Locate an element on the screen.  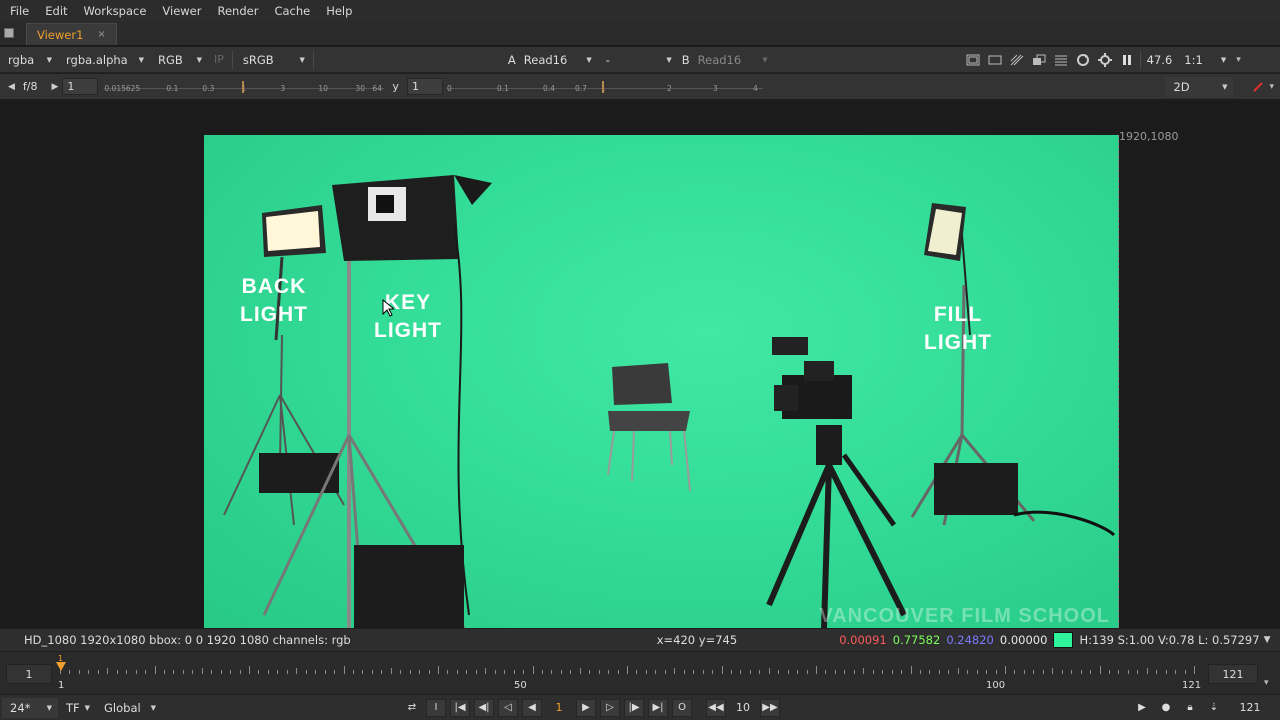
alpha-channel-dropdown: rgba.alpha ▼ is located at coordinates (104, 60).